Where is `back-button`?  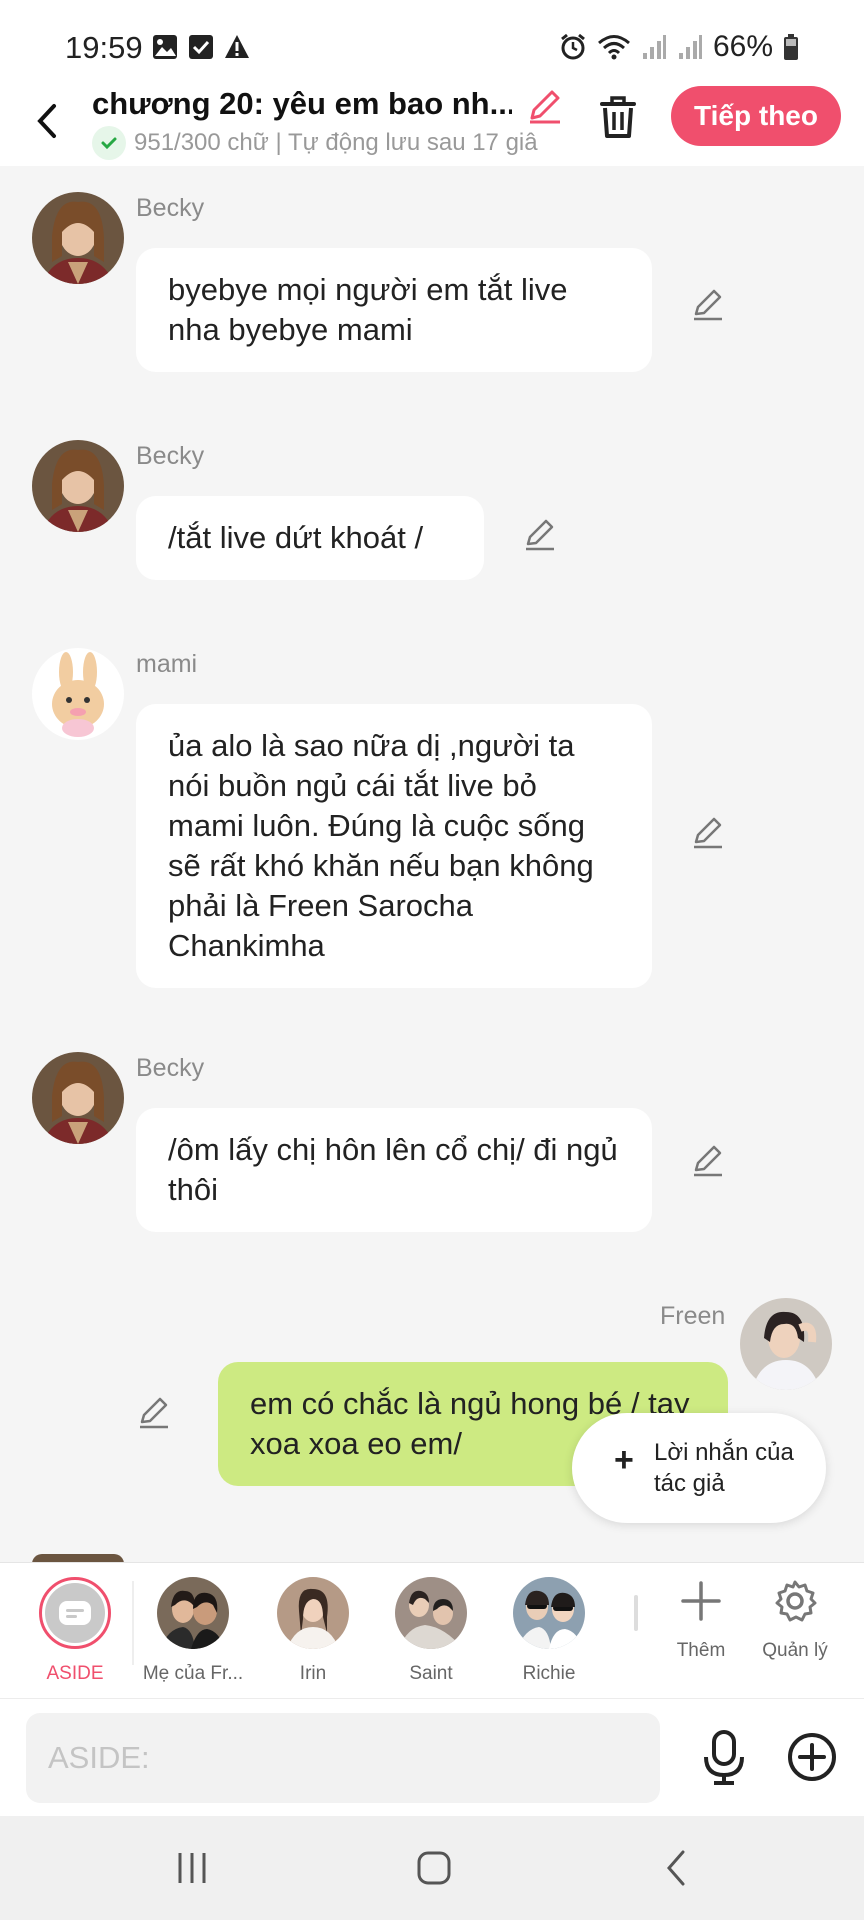
back-button is located at coordinates (676, 1868).